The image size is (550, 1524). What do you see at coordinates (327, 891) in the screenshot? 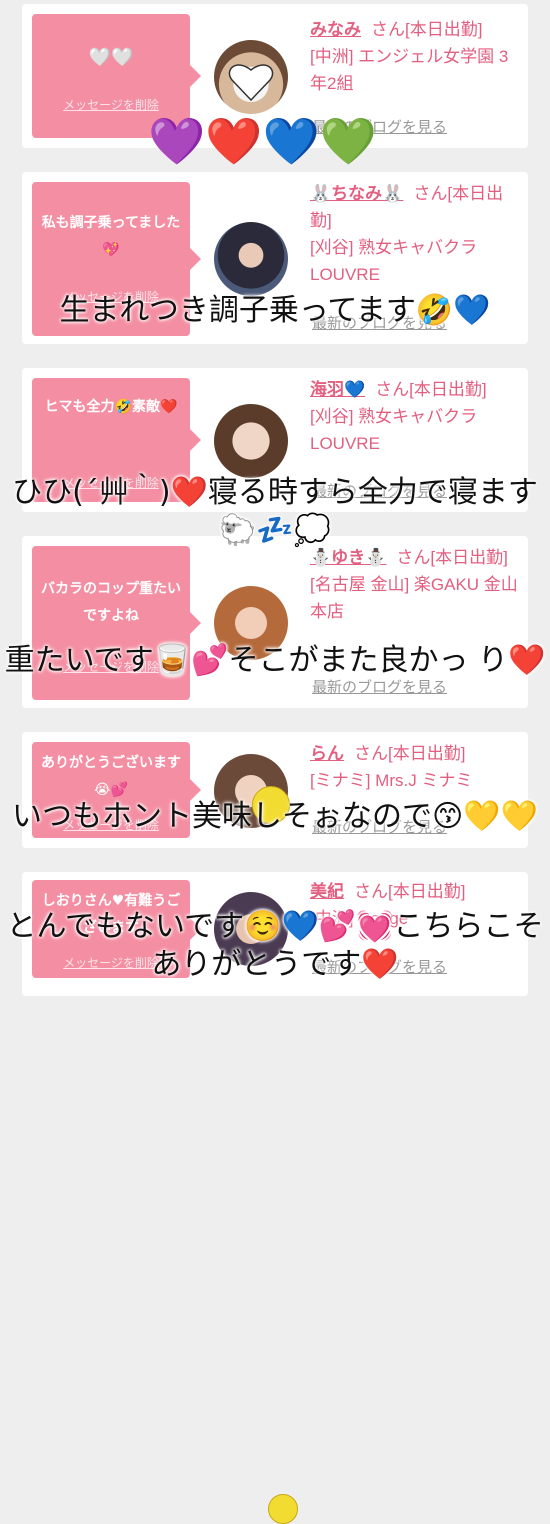
I see `cast-name-link: 美紀` at bounding box center [327, 891].